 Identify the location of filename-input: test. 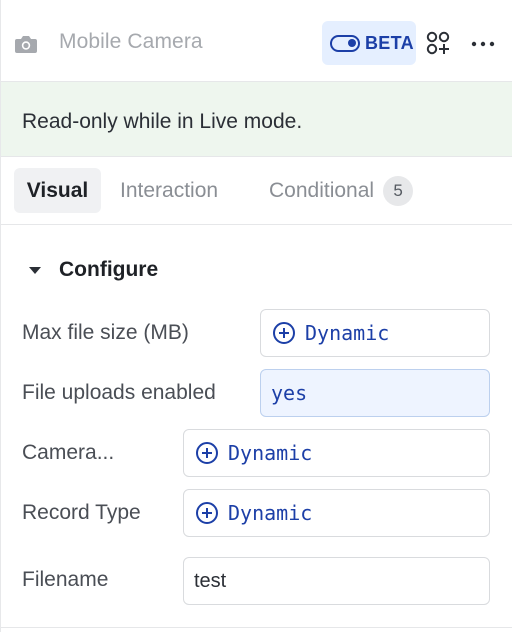
(336, 581).